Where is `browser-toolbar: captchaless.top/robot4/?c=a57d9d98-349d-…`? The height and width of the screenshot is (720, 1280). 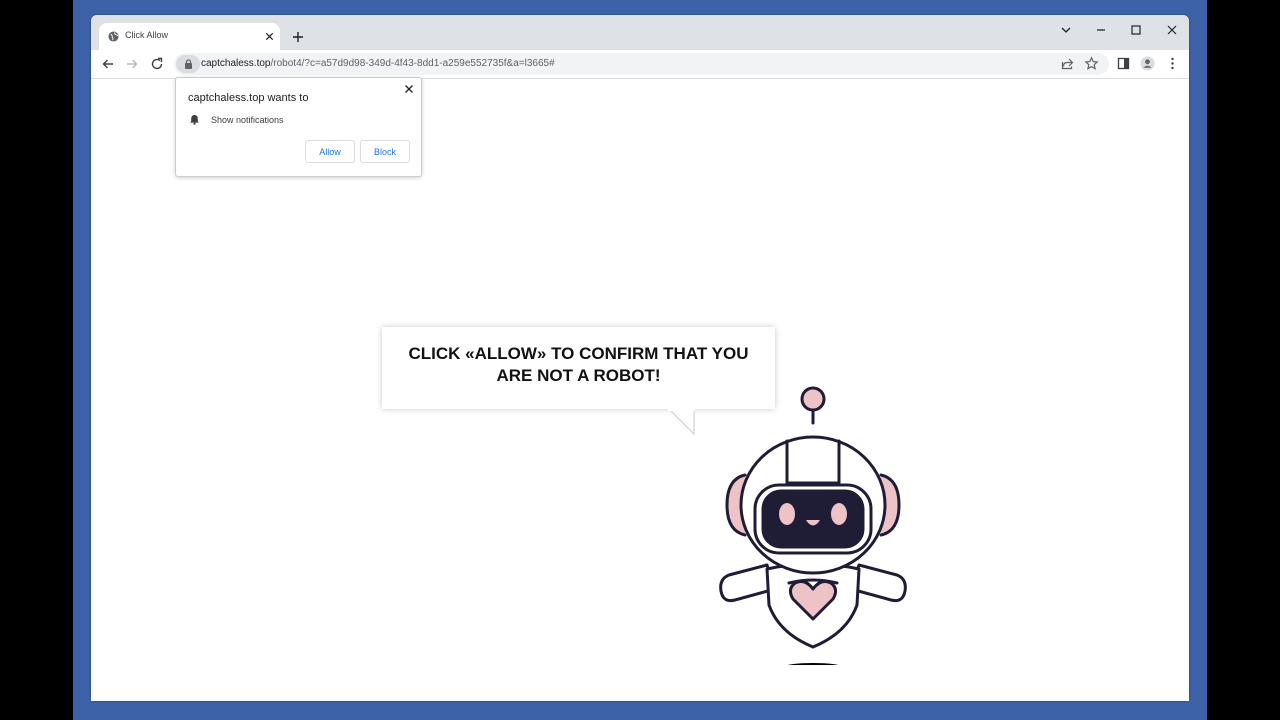 browser-toolbar: captchaless.top/robot4/?c=a57d9d98-349d-… is located at coordinates (640, 64).